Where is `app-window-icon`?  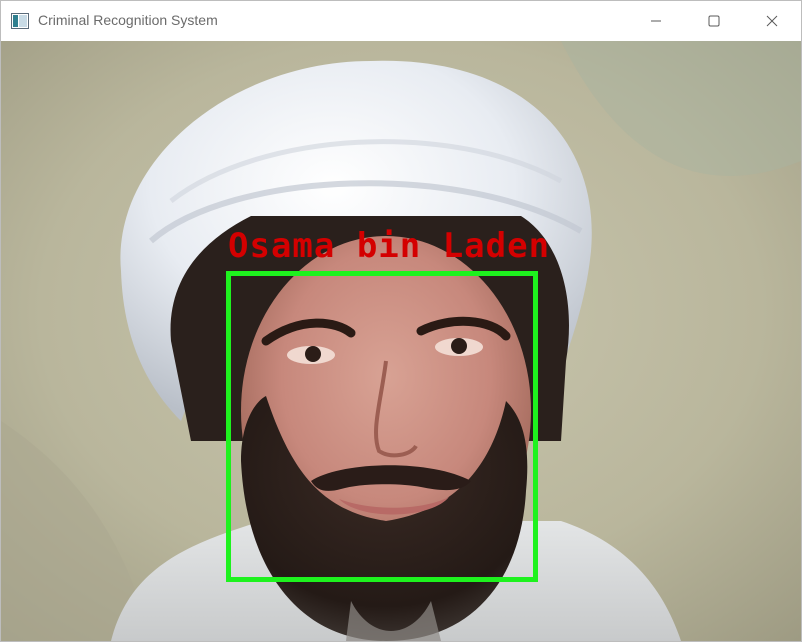 app-window-icon is located at coordinates (20, 21).